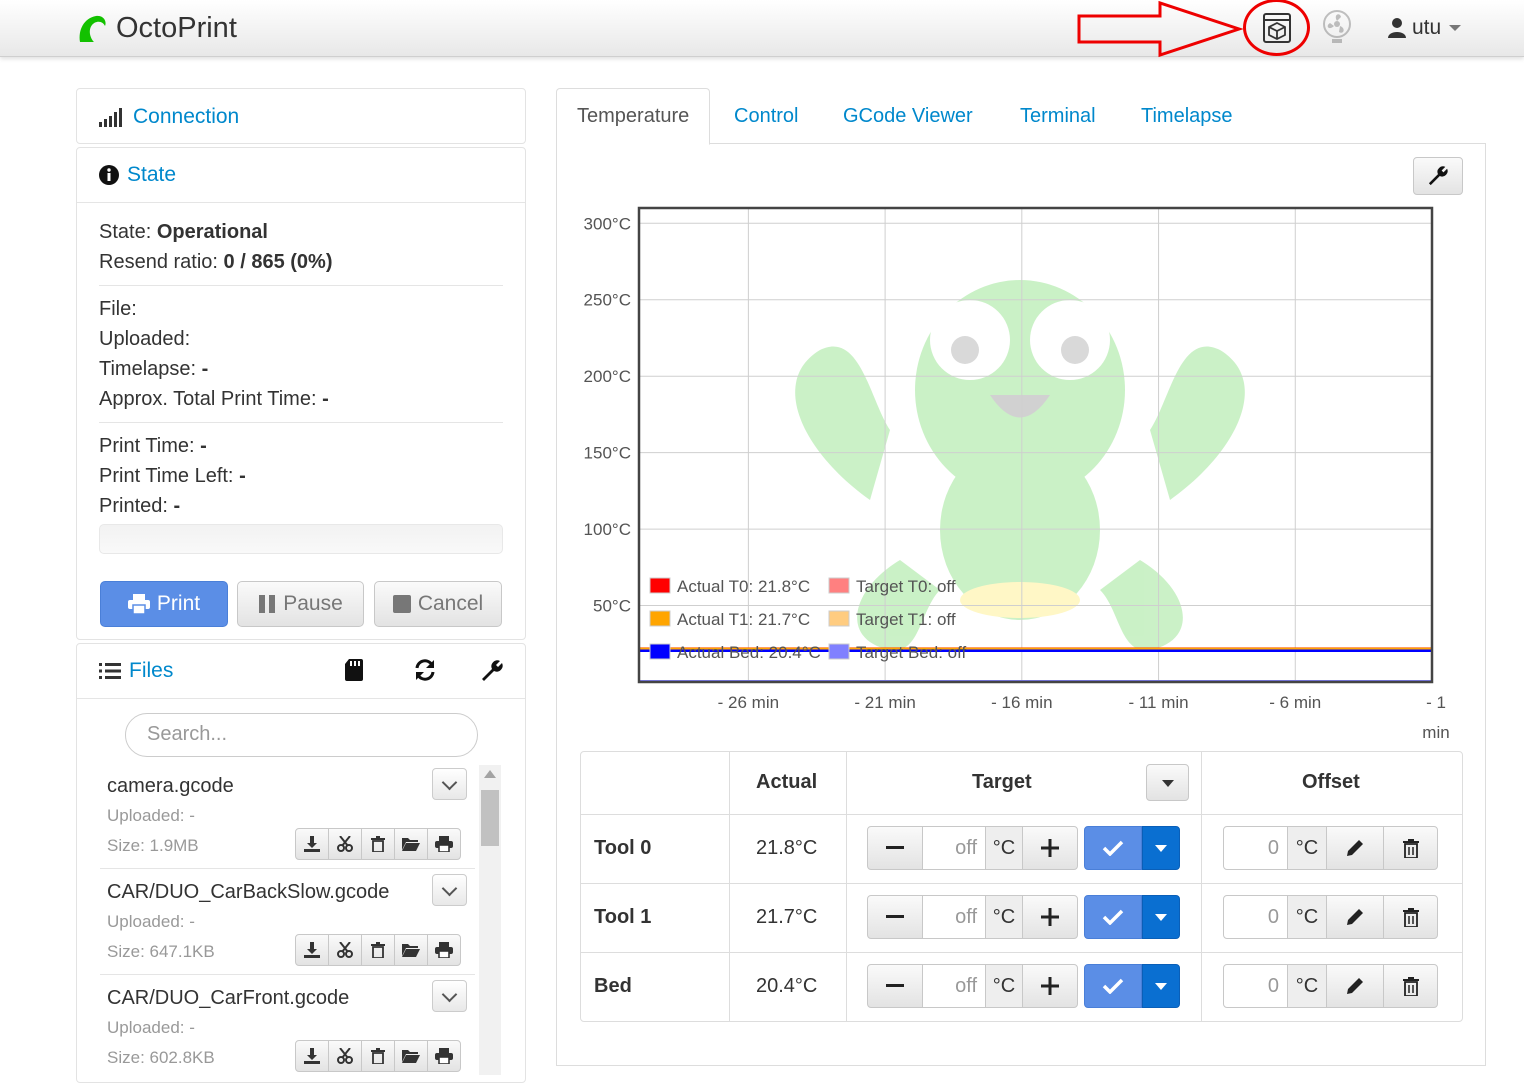 The image size is (1524, 1083). What do you see at coordinates (147, 446) in the screenshot?
I see `printtime-label: Print Time:` at bounding box center [147, 446].